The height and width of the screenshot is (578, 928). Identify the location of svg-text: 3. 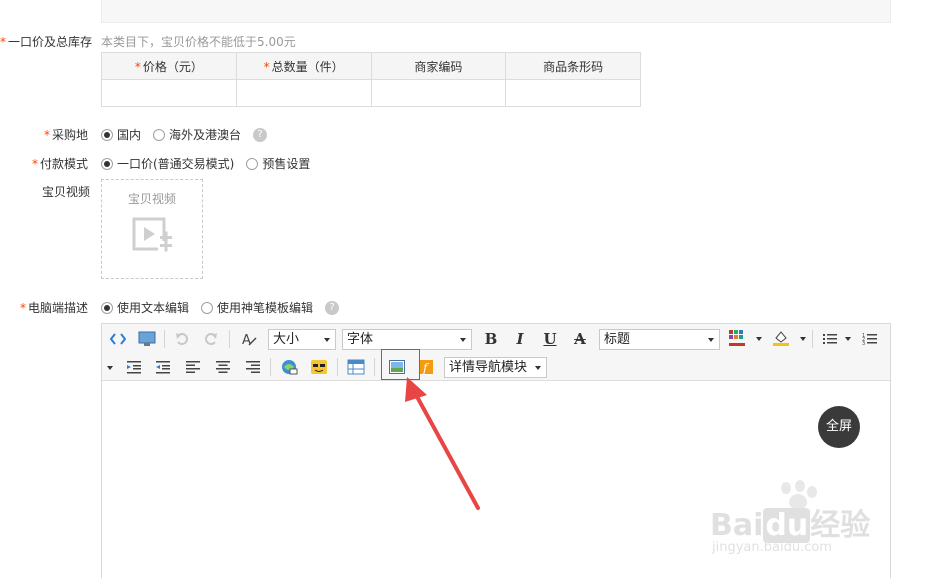
(863, 343).